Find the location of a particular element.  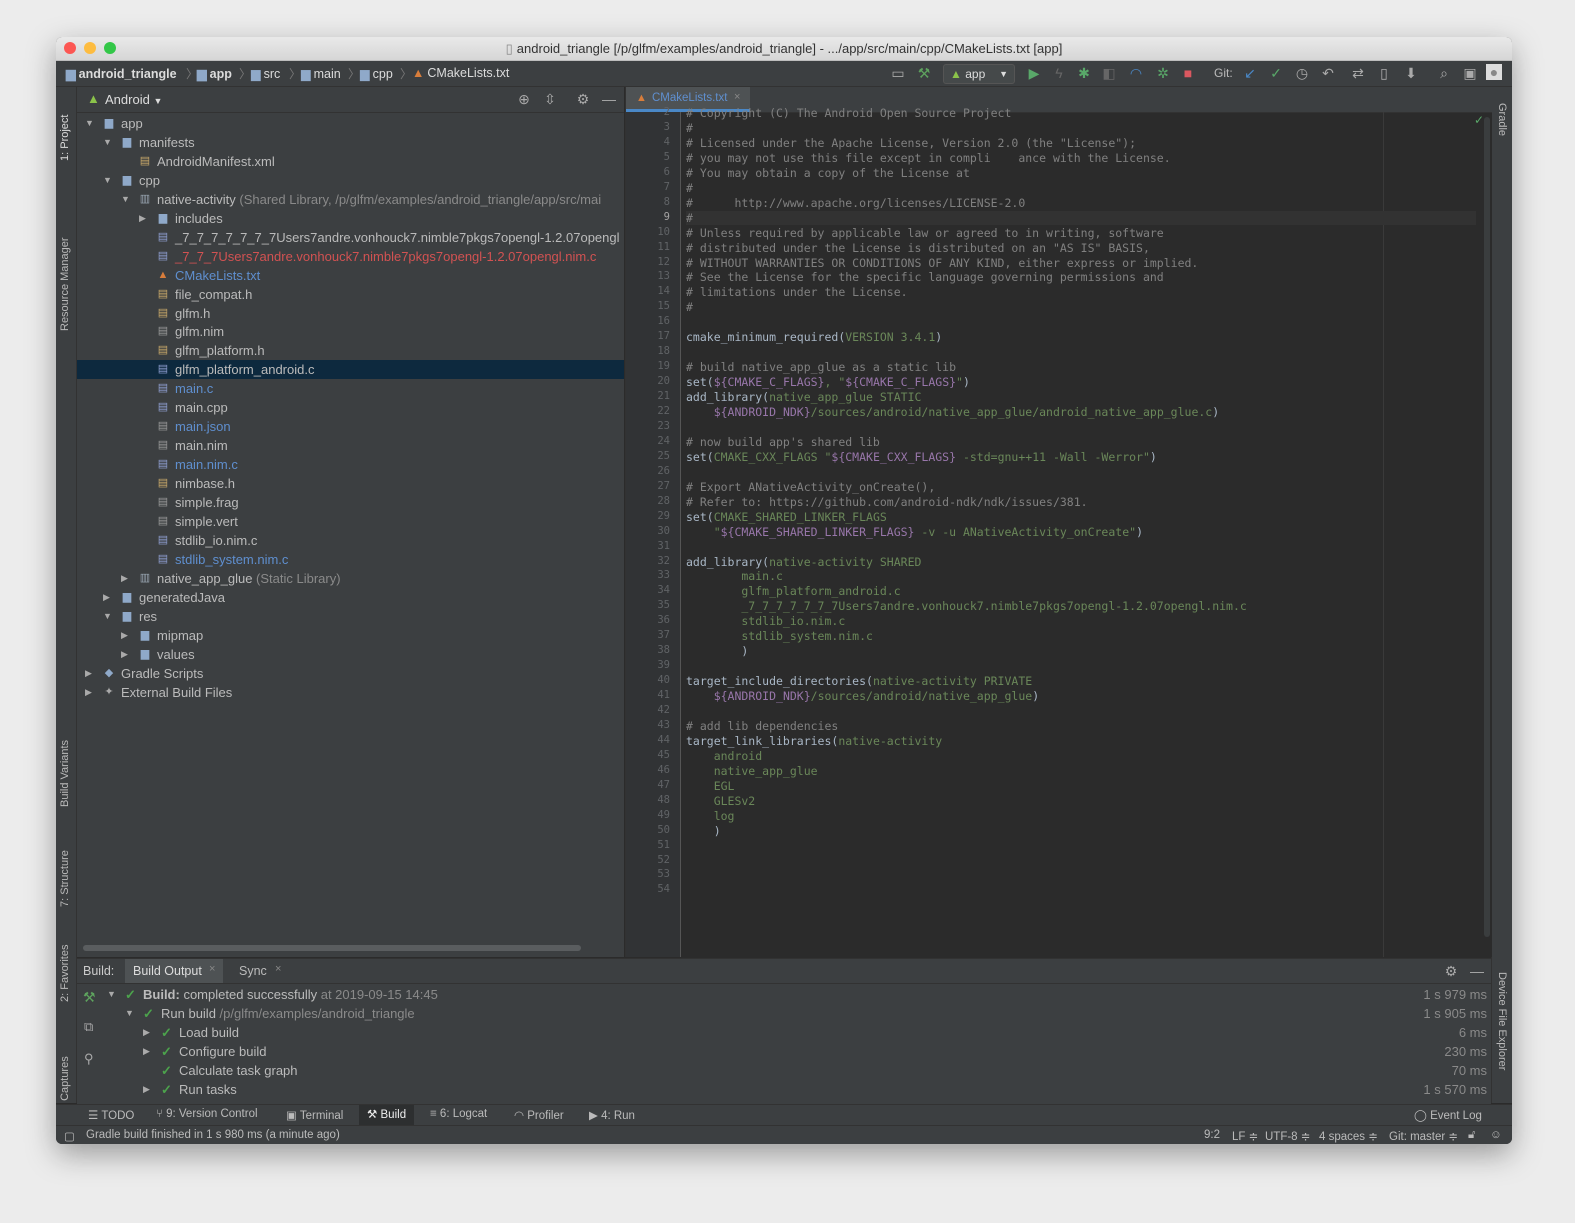

tree-item: ▤ glfm.h is located at coordinates (350, 313).